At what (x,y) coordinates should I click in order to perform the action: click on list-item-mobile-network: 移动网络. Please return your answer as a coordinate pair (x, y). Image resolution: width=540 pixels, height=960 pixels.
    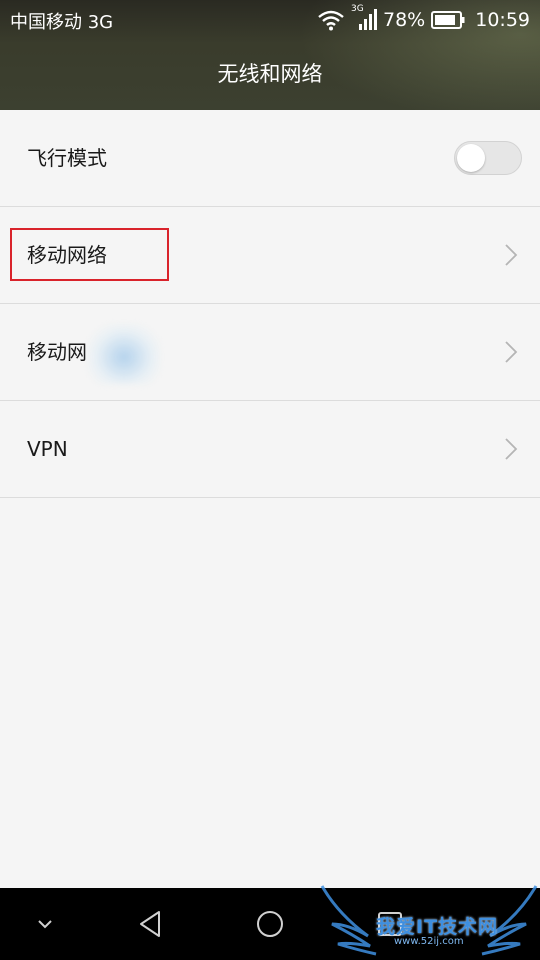
    Looking at the image, I should click on (270, 255).